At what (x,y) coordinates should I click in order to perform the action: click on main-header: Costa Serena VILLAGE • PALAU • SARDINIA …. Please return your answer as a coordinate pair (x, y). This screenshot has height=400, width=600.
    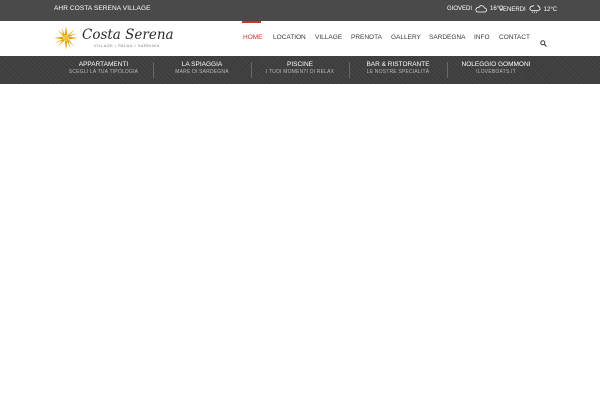
    Looking at the image, I should click on (300, 39).